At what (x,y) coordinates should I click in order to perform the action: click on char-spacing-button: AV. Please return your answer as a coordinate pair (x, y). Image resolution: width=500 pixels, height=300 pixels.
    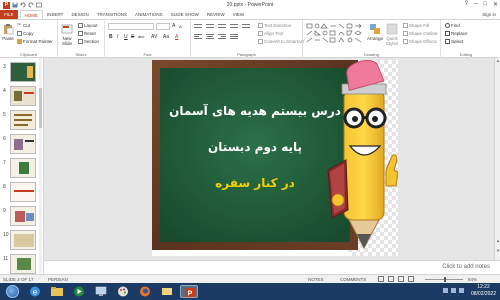
    Looking at the image, I should click on (154, 37).